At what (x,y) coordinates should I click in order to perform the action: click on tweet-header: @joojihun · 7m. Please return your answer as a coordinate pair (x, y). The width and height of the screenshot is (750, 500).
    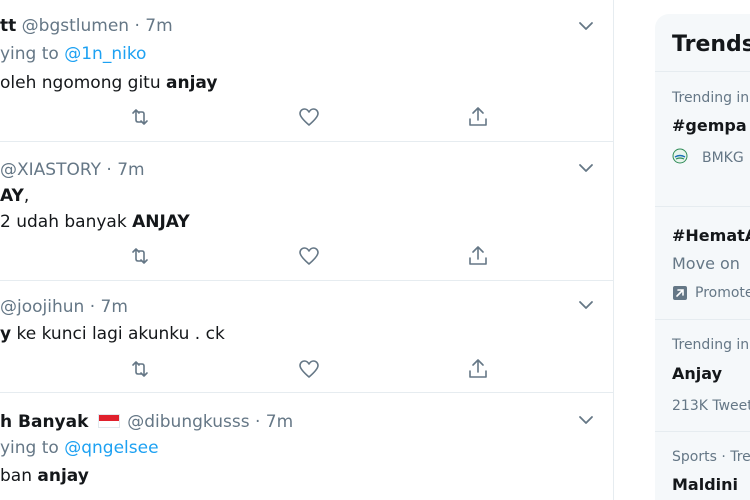
    Looking at the image, I should click on (64, 307).